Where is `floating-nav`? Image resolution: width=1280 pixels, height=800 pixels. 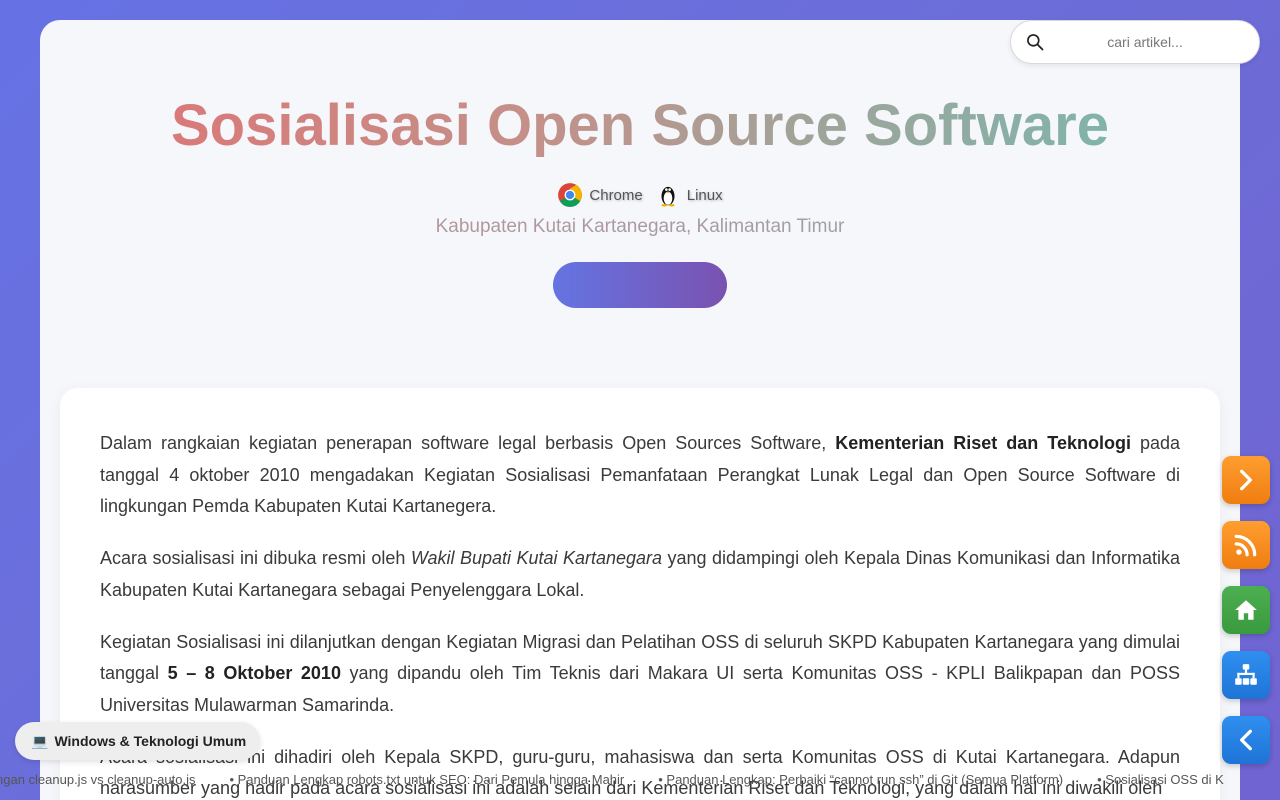
floating-nav is located at coordinates (1246, 610).